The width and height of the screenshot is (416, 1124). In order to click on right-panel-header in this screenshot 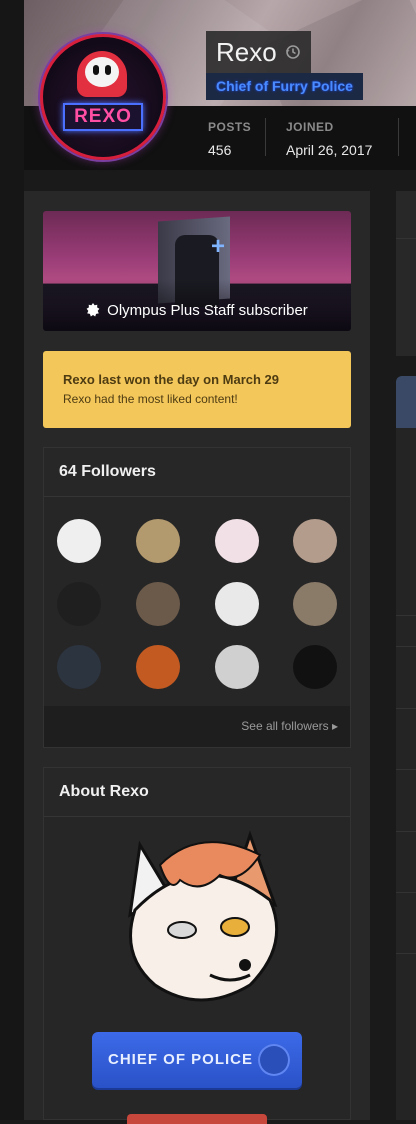, I will do `click(406, 215)`.